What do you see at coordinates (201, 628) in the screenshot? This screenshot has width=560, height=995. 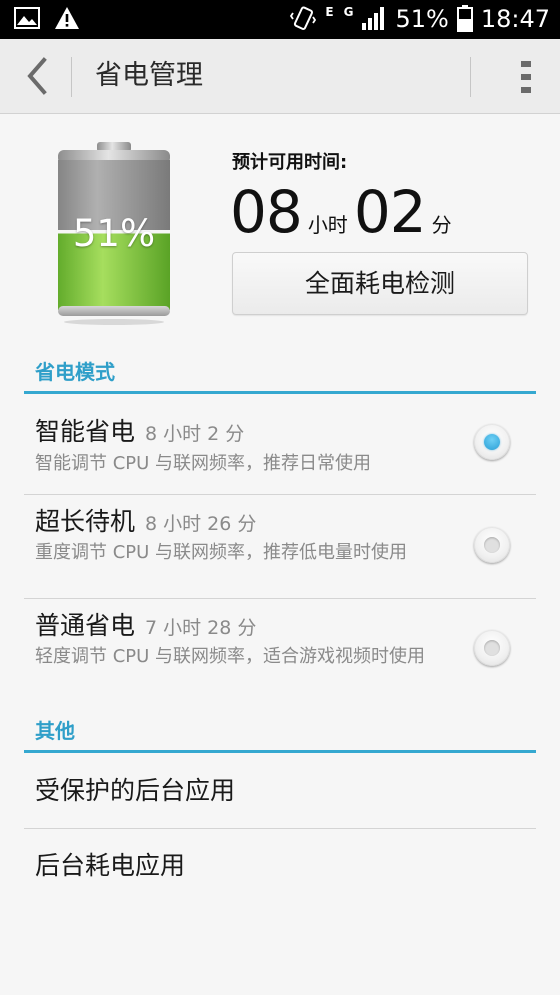 I see `mode-time: 7 小时 28 分` at bounding box center [201, 628].